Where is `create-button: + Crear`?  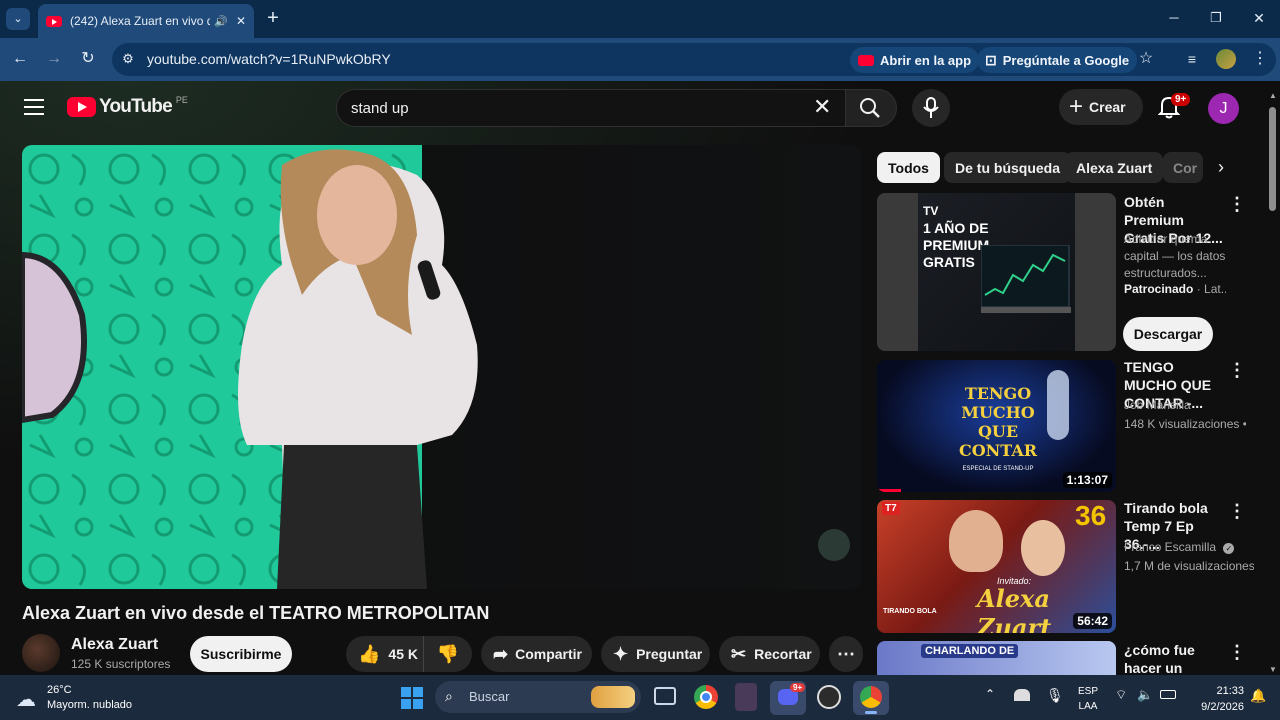 create-button: + Crear is located at coordinates (1101, 107).